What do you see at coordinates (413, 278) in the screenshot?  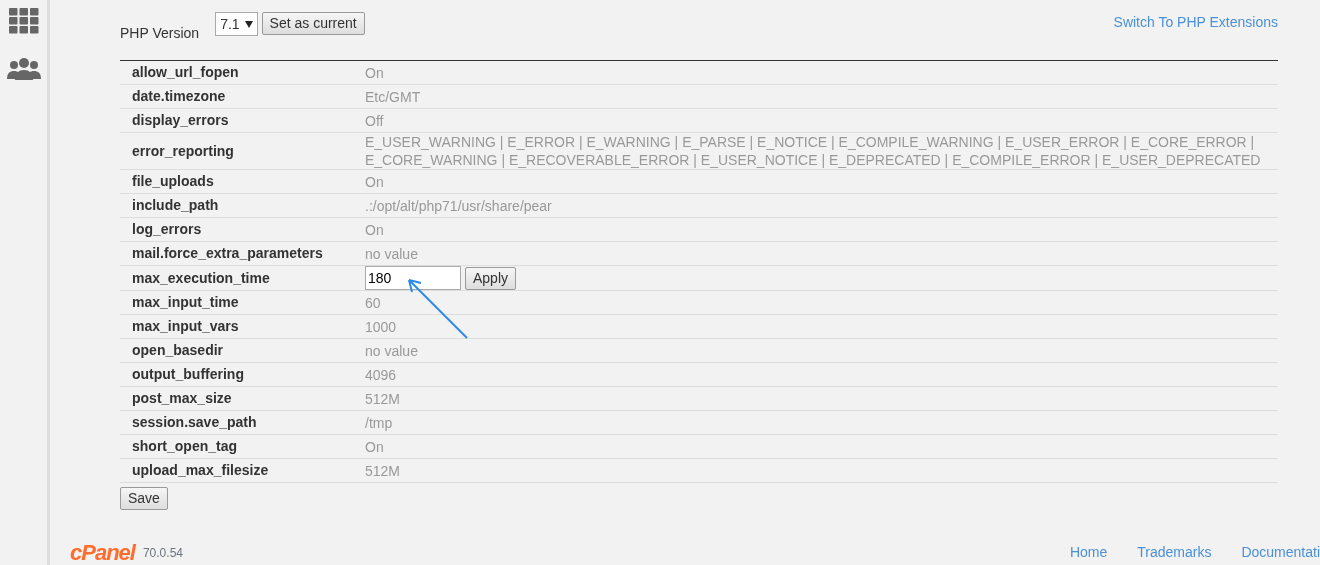 I see `value-input: 180` at bounding box center [413, 278].